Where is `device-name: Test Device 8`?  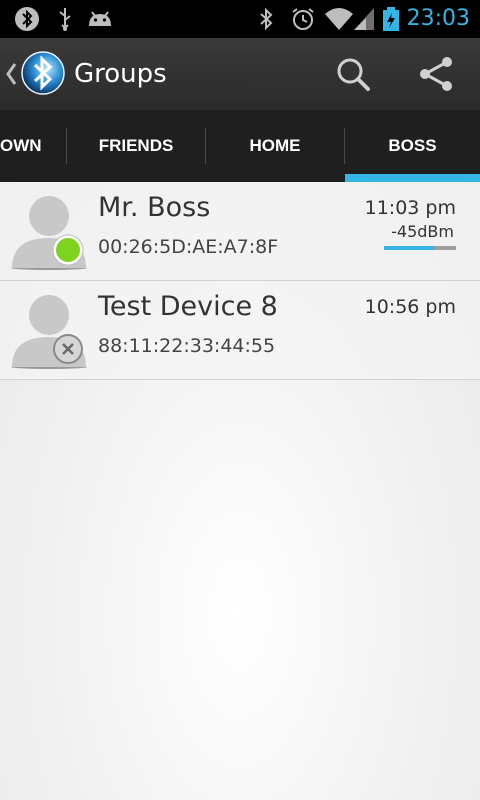
device-name: Test Device 8 is located at coordinates (188, 306).